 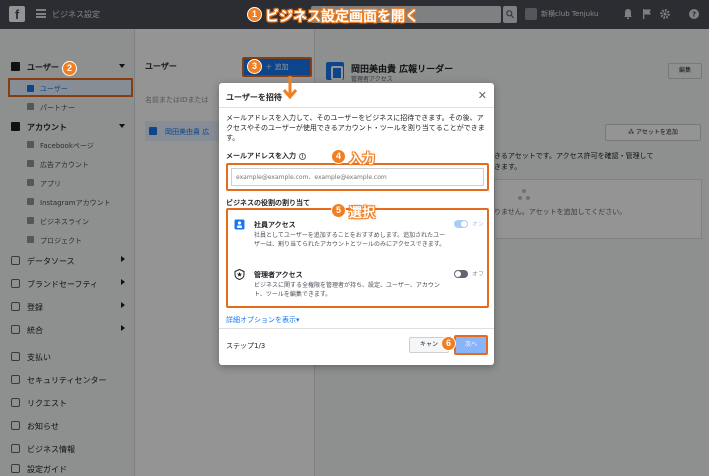 I want to click on annotation-banner-text: ビジネス設定画面を開く, so click(x=342, y=17).